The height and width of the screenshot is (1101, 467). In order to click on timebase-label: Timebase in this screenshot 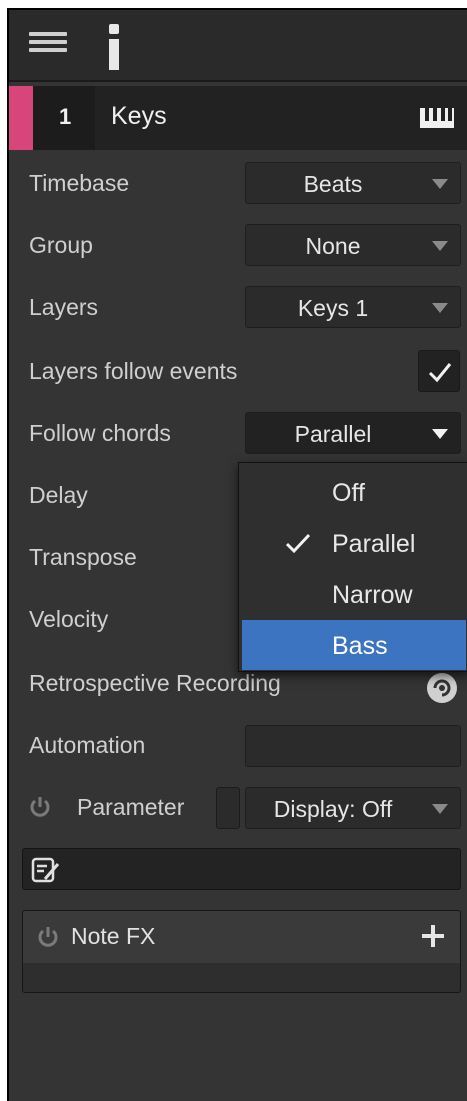, I will do `click(79, 183)`.